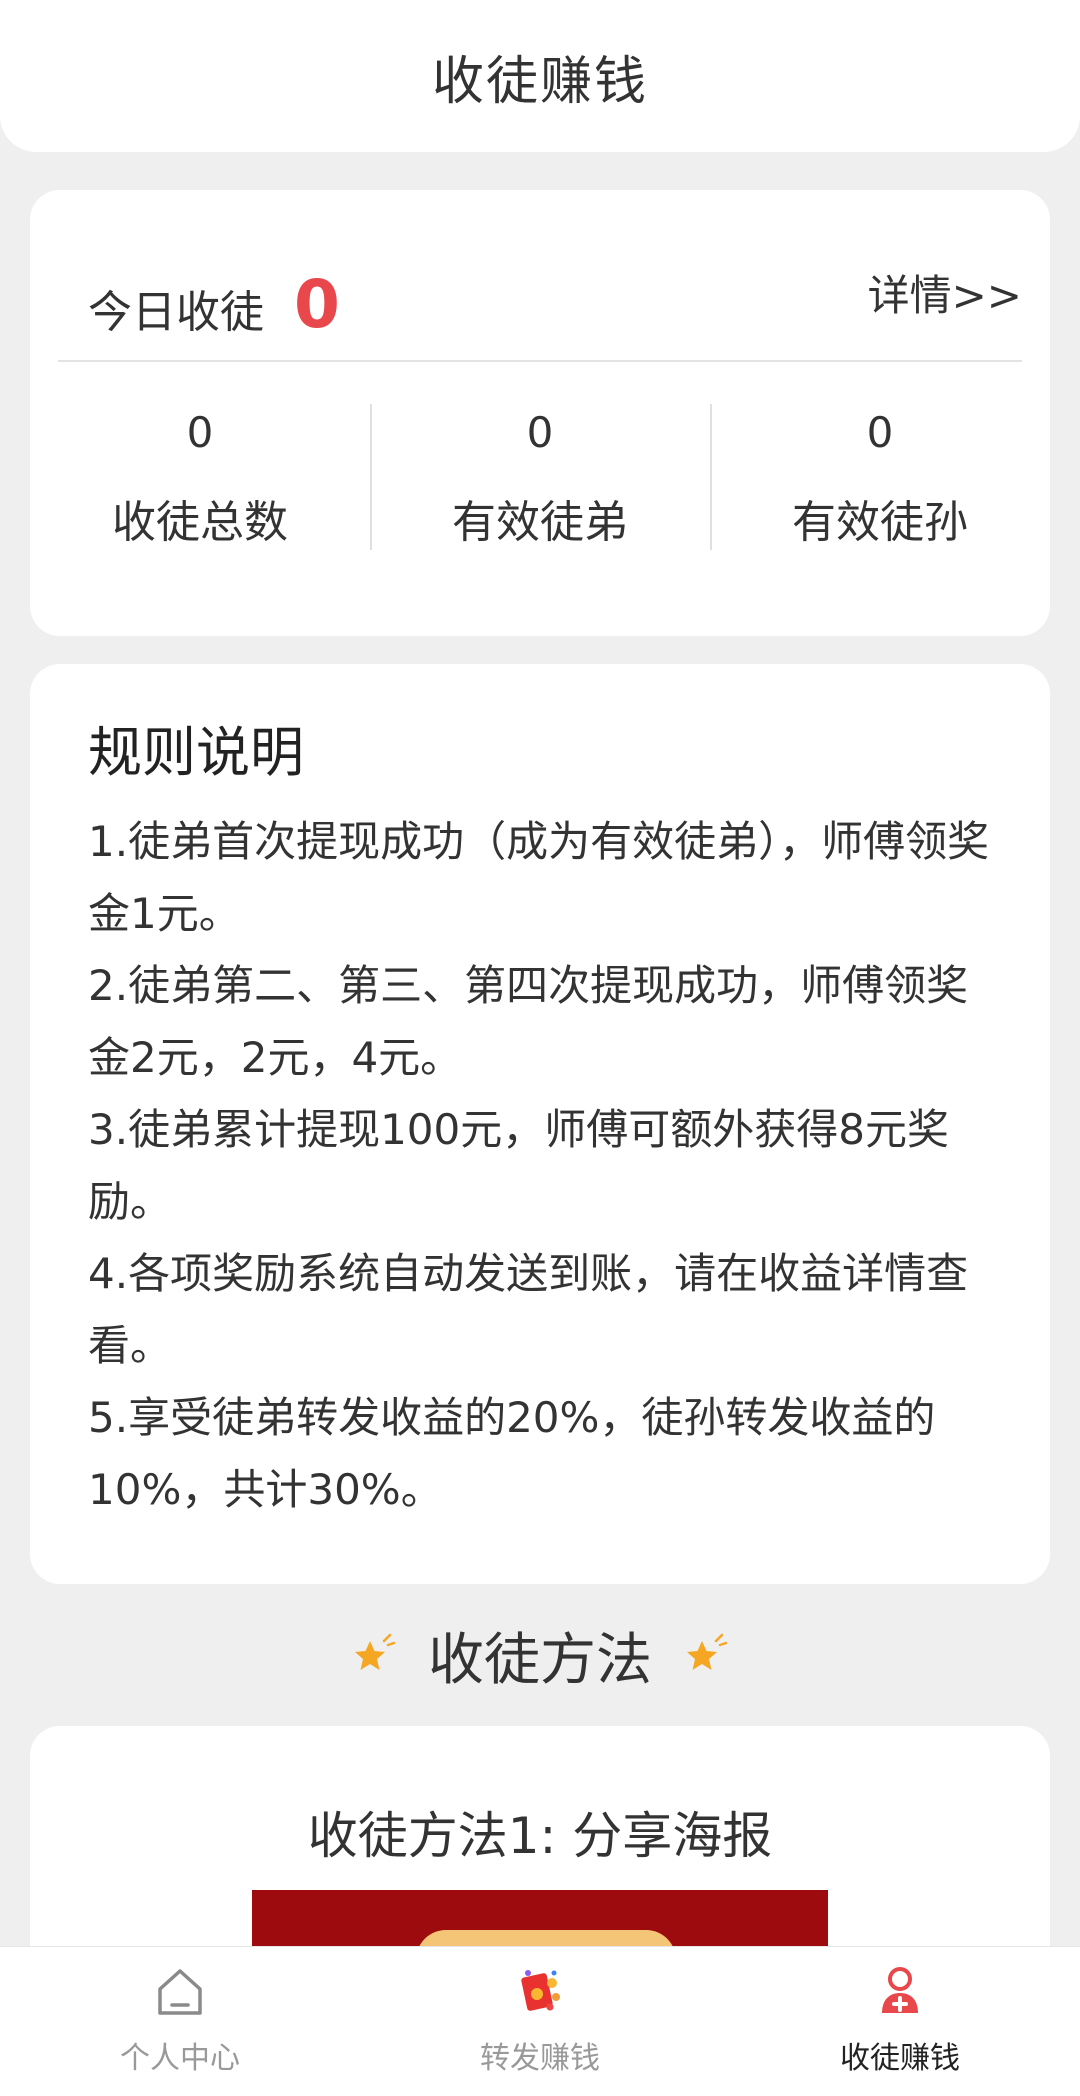 The image size is (1080, 2096). Describe the element at coordinates (528, 1021) in the screenshot. I see `rule-item: 2.徒弟第二、第三、第四次提现成功，师傅领奖金2元，2元，4元。` at that location.